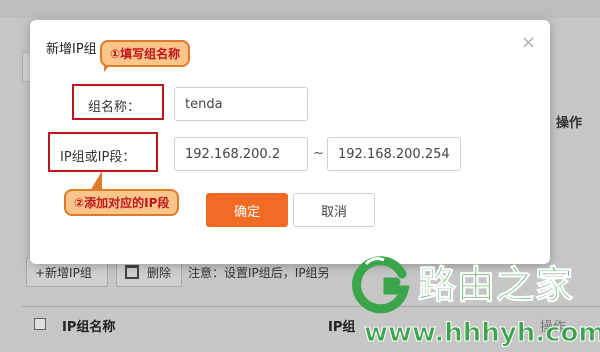  I want to click on table-col-name: IP组名称, so click(89, 327).